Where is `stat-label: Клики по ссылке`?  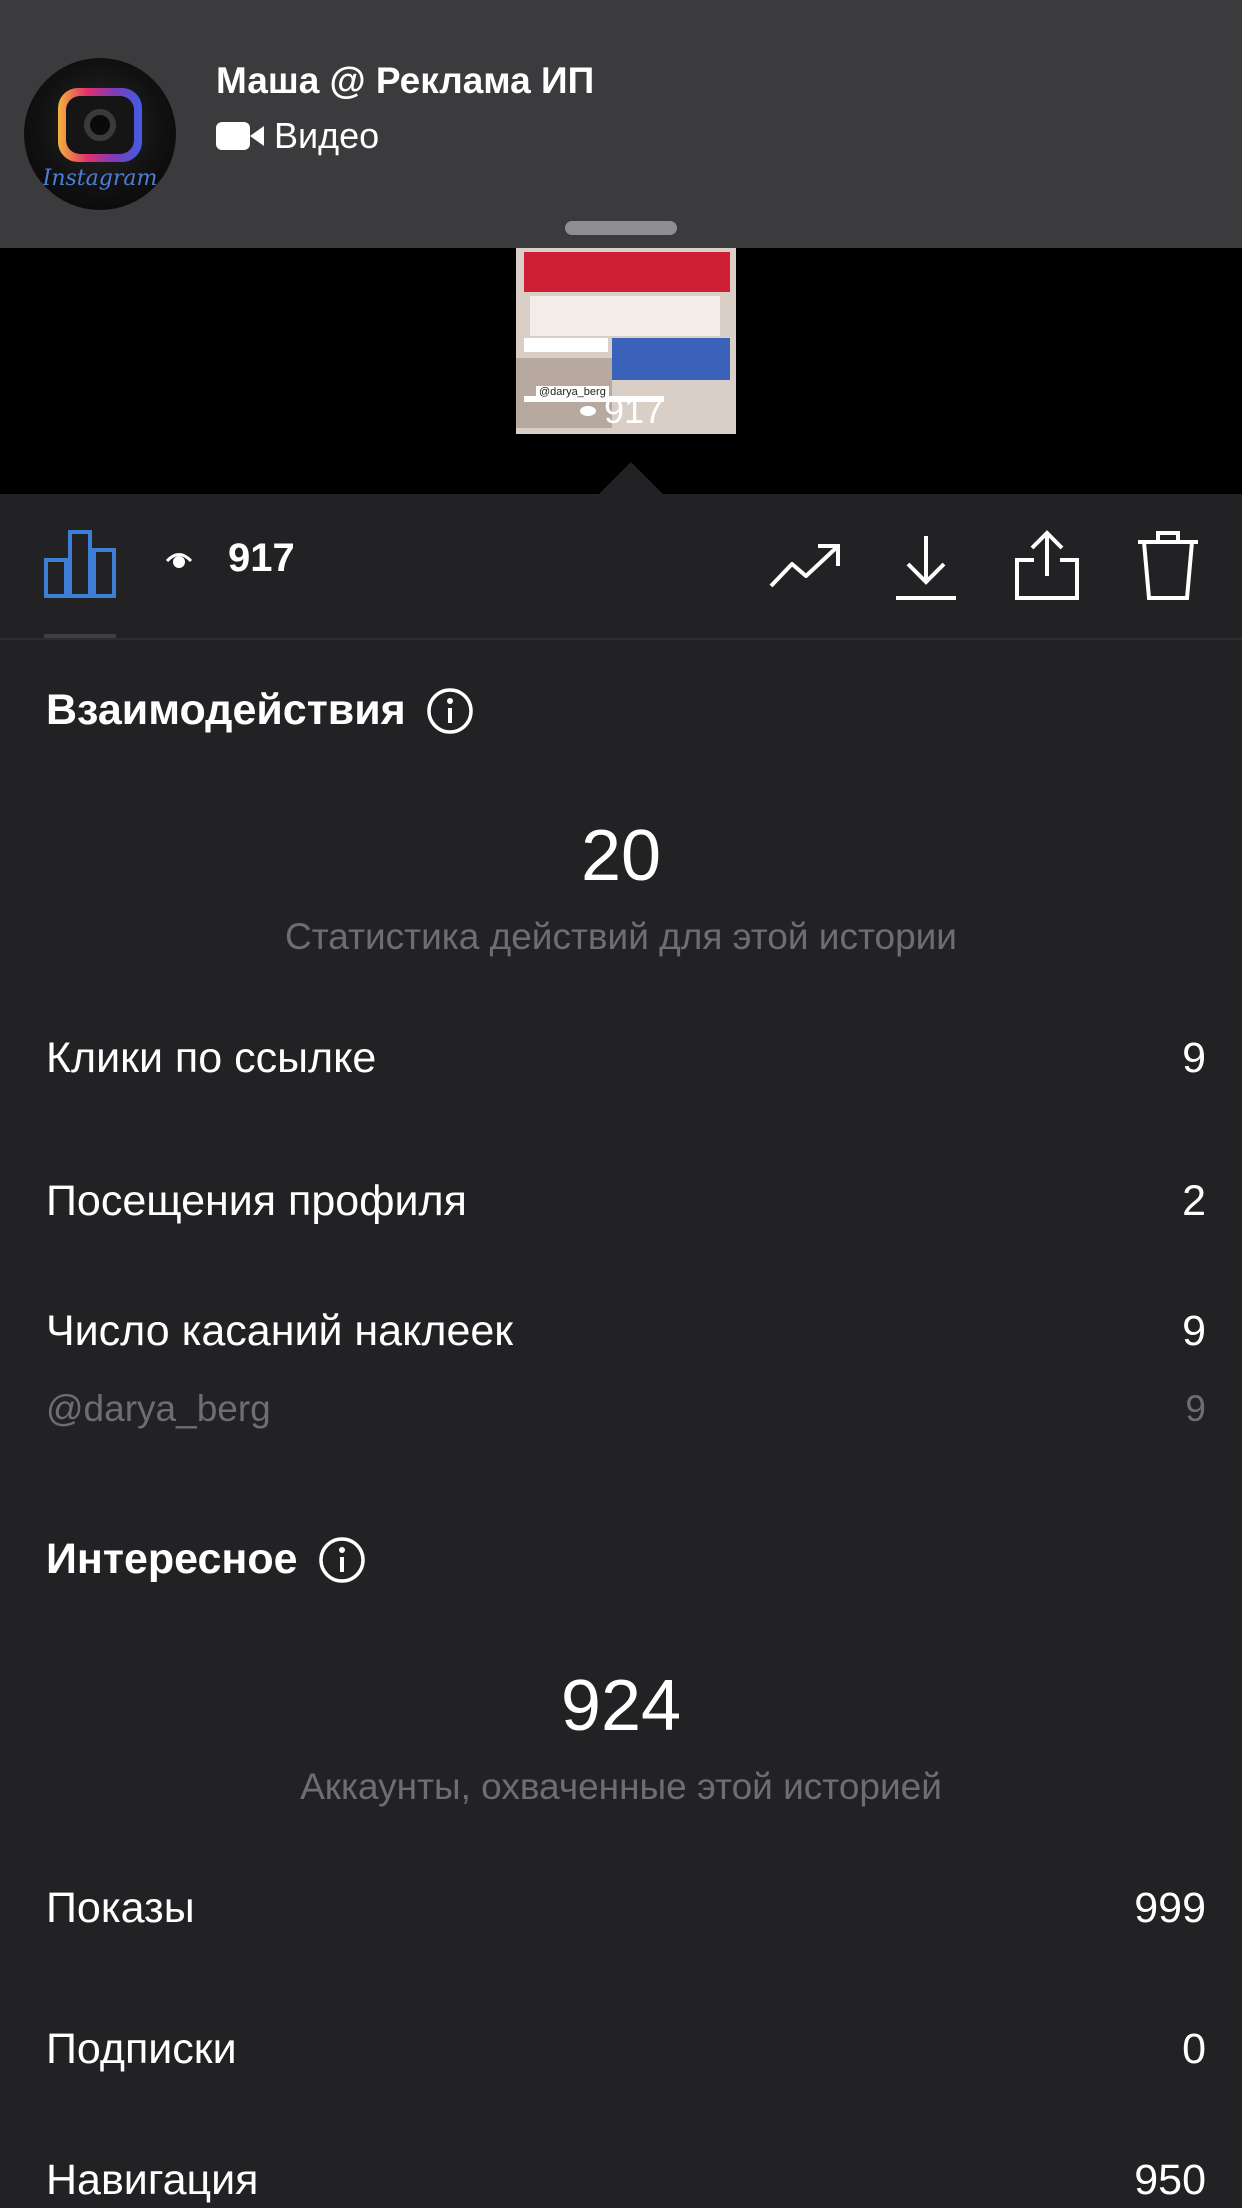
stat-label: Клики по ссылке is located at coordinates (211, 1058).